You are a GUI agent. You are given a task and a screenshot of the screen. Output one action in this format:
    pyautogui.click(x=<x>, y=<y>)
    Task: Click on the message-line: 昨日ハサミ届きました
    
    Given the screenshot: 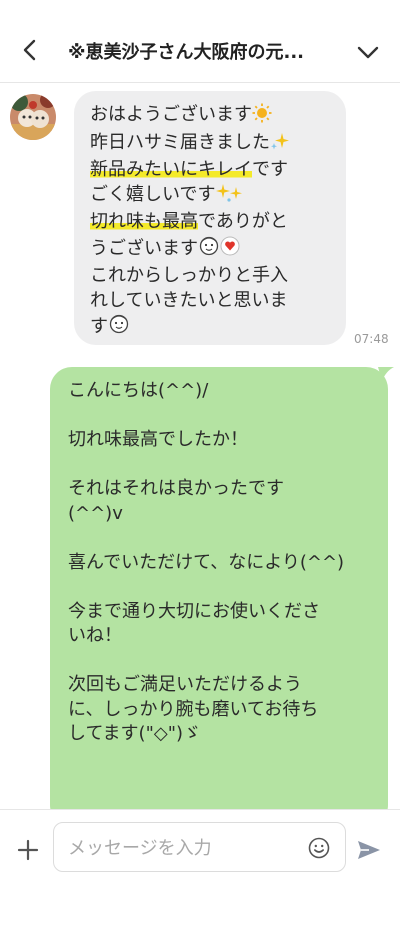 What is the action you would take?
    pyautogui.click(x=214, y=145)
    